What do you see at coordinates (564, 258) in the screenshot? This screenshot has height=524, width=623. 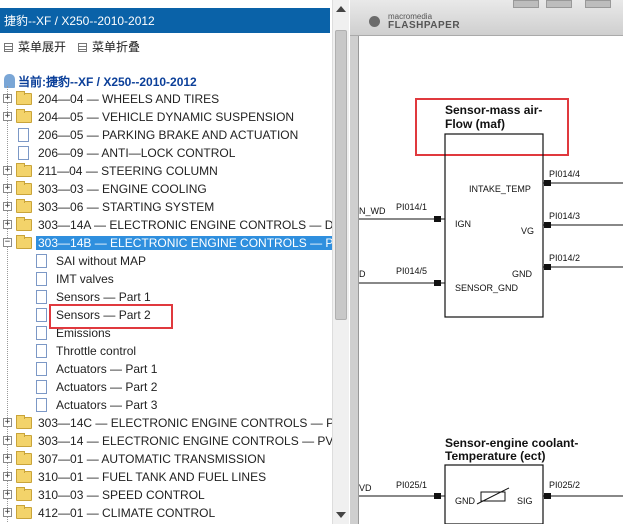 I see `connector-right-low: PI014/2` at bounding box center [564, 258].